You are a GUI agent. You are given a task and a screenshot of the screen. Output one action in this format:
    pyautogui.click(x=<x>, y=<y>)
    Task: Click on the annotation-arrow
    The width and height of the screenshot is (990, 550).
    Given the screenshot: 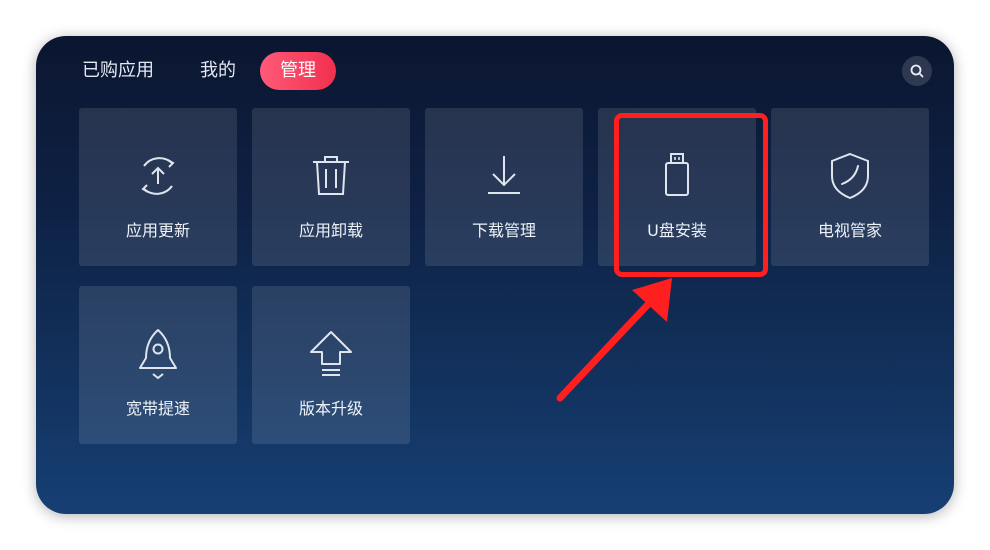 What is the action you would take?
    pyautogui.click(x=614, y=340)
    